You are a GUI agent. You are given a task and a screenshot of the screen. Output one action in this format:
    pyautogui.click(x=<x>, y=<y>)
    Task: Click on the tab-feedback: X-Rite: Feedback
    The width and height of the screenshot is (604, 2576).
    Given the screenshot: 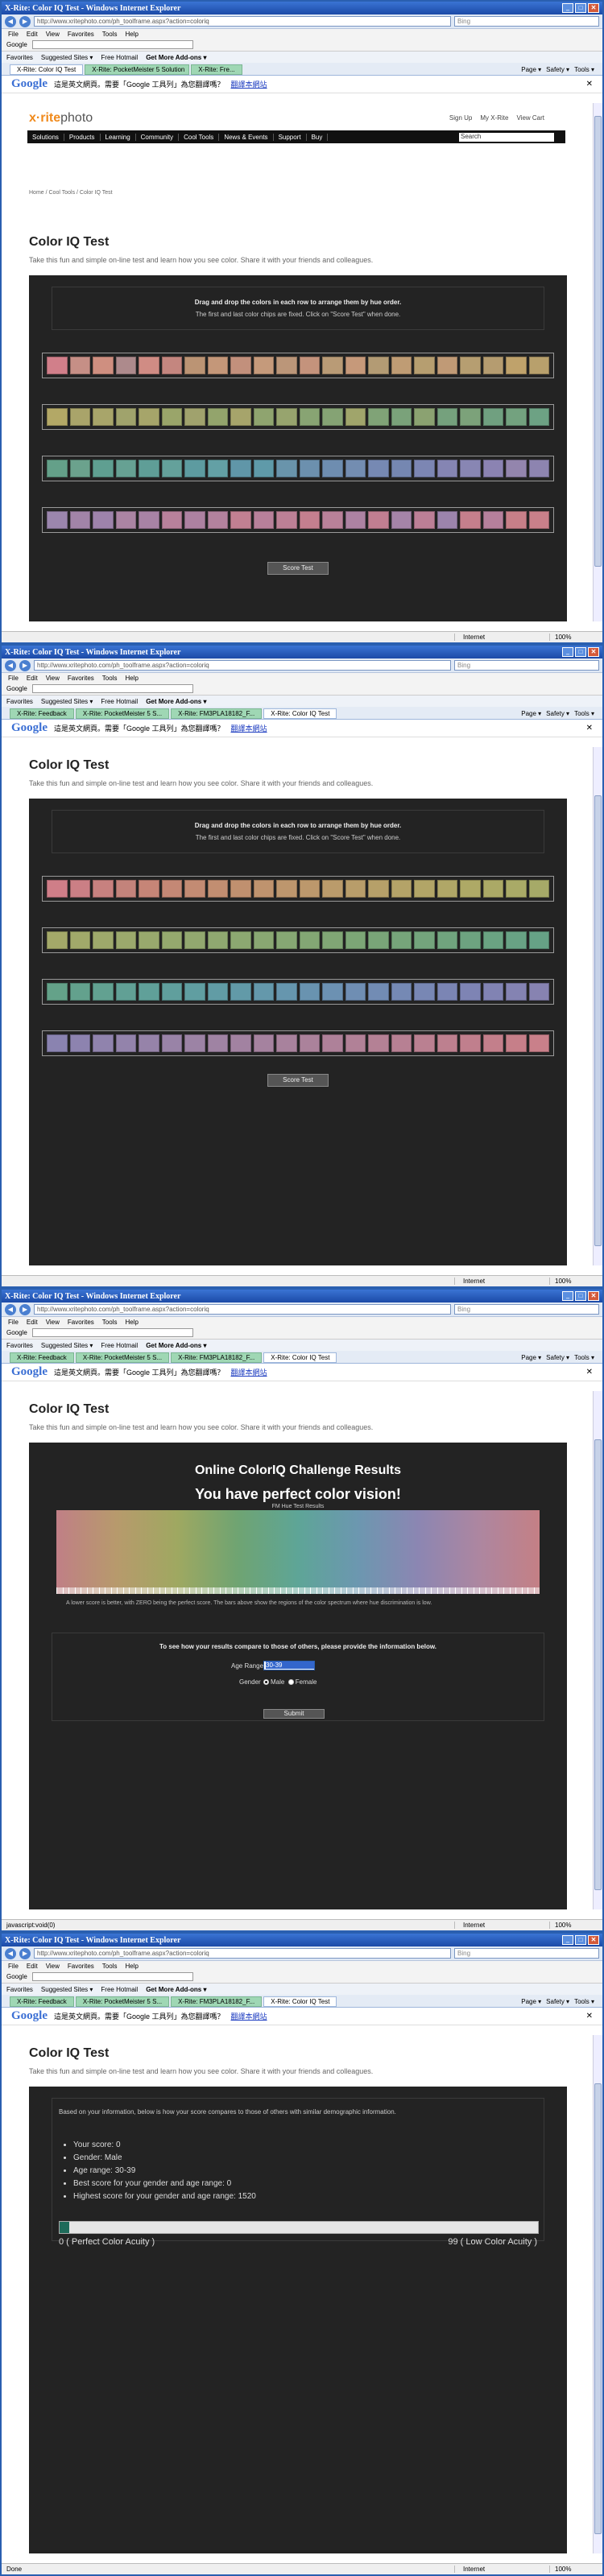 What is the action you would take?
    pyautogui.click(x=42, y=1357)
    